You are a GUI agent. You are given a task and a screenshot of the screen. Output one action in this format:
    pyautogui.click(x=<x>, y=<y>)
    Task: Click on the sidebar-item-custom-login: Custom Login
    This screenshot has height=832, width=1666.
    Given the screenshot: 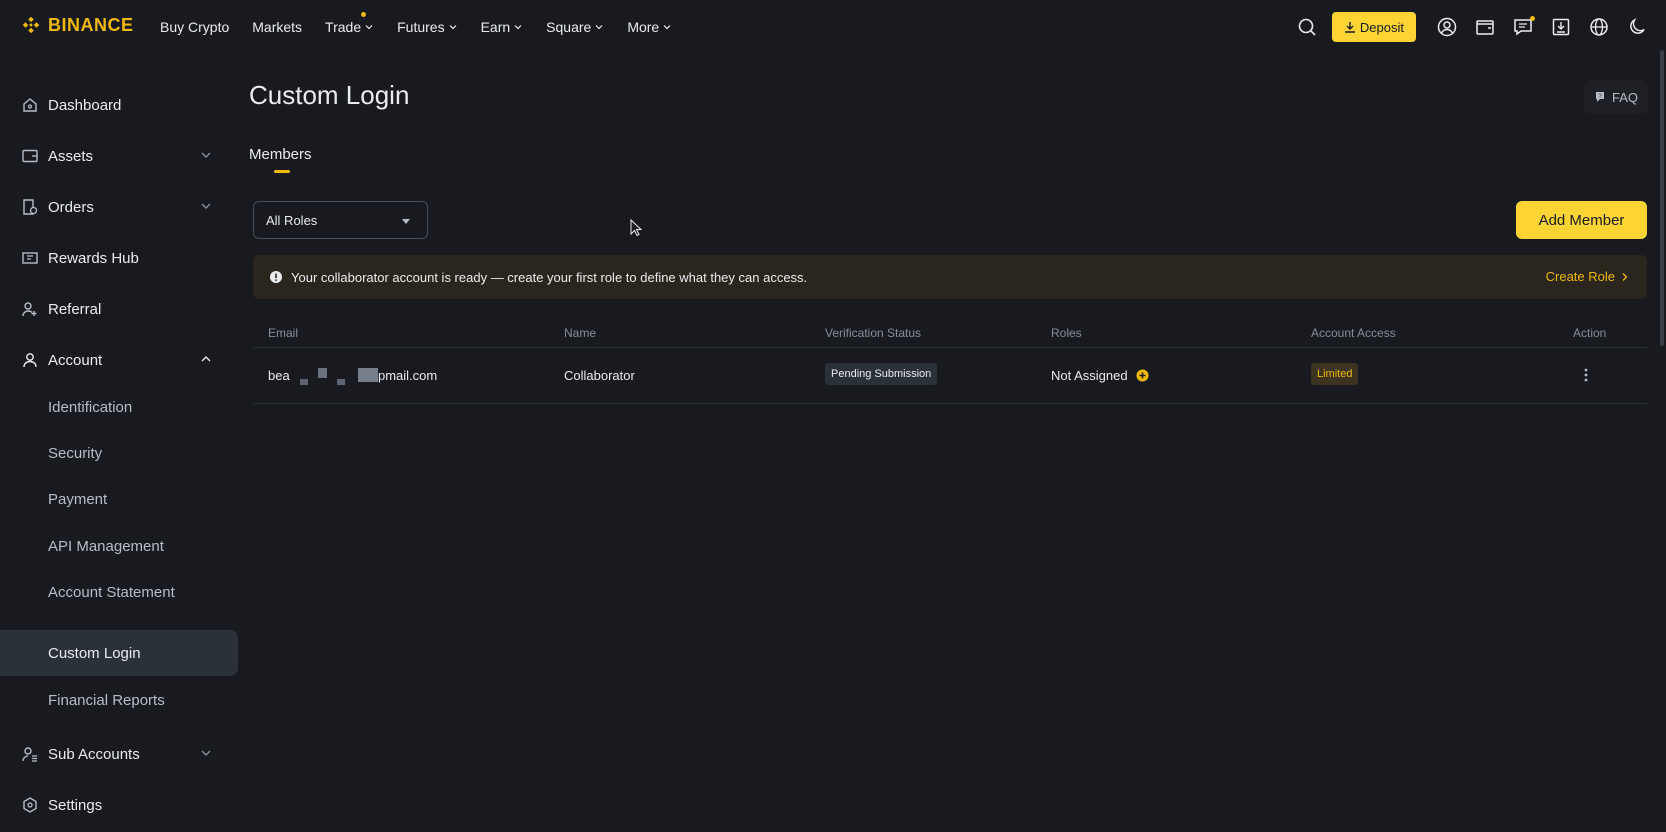 What is the action you would take?
    pyautogui.click(x=119, y=653)
    